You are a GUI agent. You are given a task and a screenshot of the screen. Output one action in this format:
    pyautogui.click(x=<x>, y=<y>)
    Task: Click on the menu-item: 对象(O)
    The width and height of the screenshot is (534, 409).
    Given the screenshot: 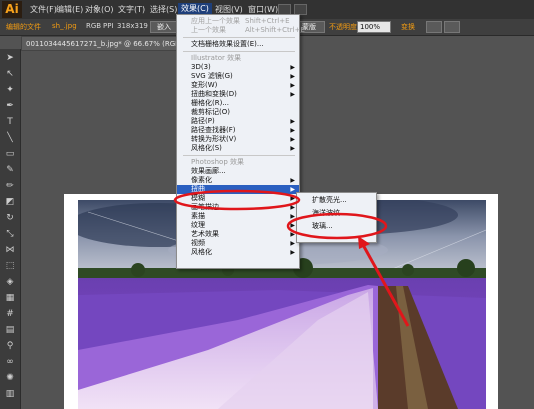 What is the action you would take?
    pyautogui.click(x=99, y=9)
    